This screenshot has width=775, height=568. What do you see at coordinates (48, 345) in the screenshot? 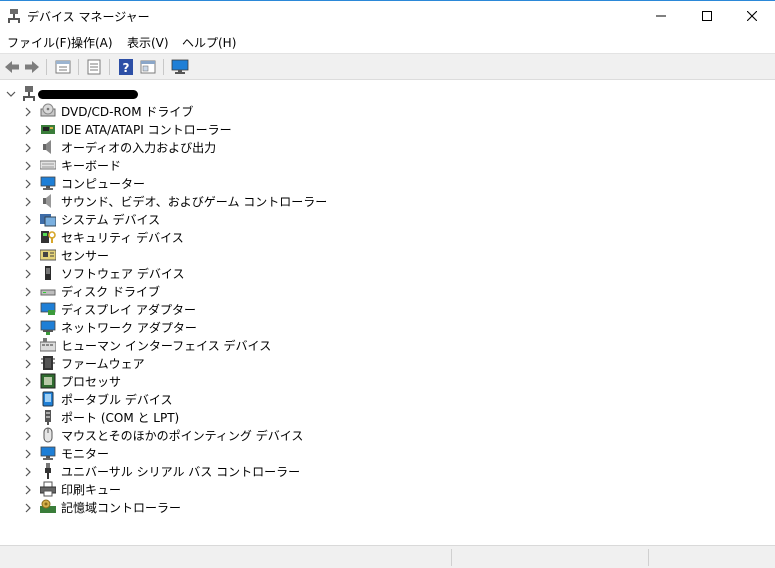
I see `hid-icon` at bounding box center [48, 345].